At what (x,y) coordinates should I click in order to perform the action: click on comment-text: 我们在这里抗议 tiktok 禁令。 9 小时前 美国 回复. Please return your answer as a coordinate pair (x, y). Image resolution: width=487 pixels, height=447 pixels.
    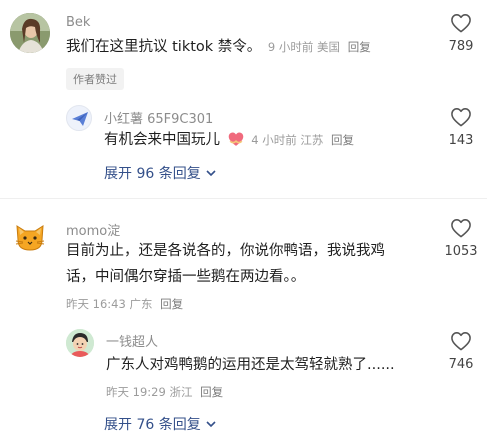
    Looking at the image, I should click on (218, 47).